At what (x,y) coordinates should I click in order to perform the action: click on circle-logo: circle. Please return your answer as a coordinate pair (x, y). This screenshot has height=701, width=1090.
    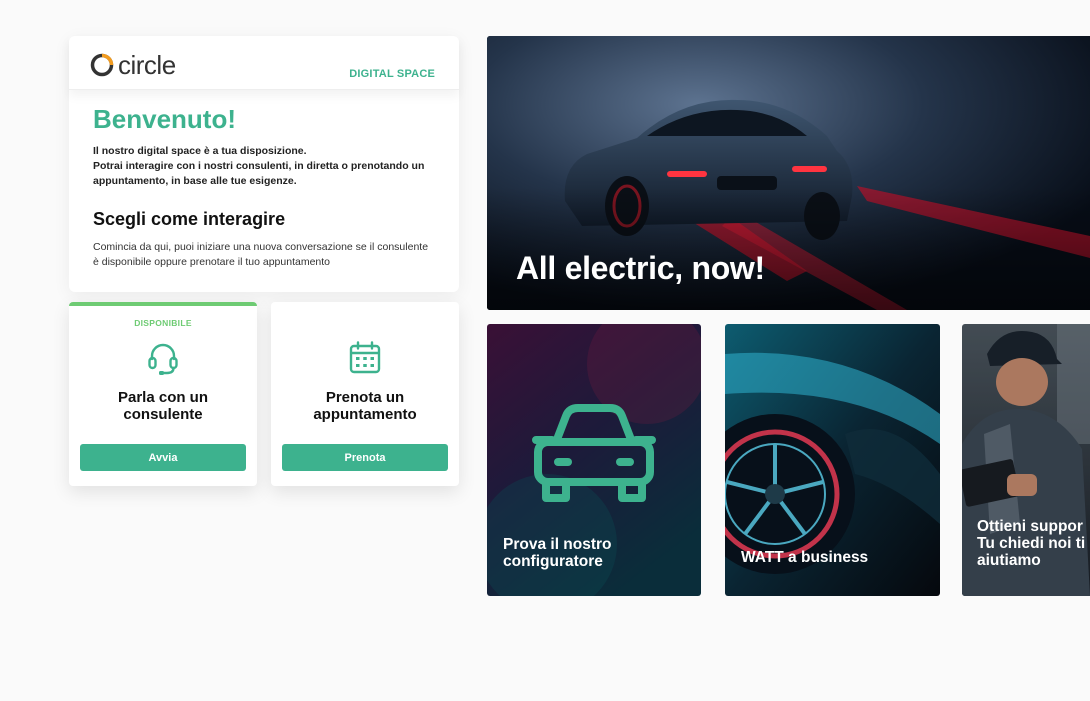
    Looking at the image, I should click on (132, 65).